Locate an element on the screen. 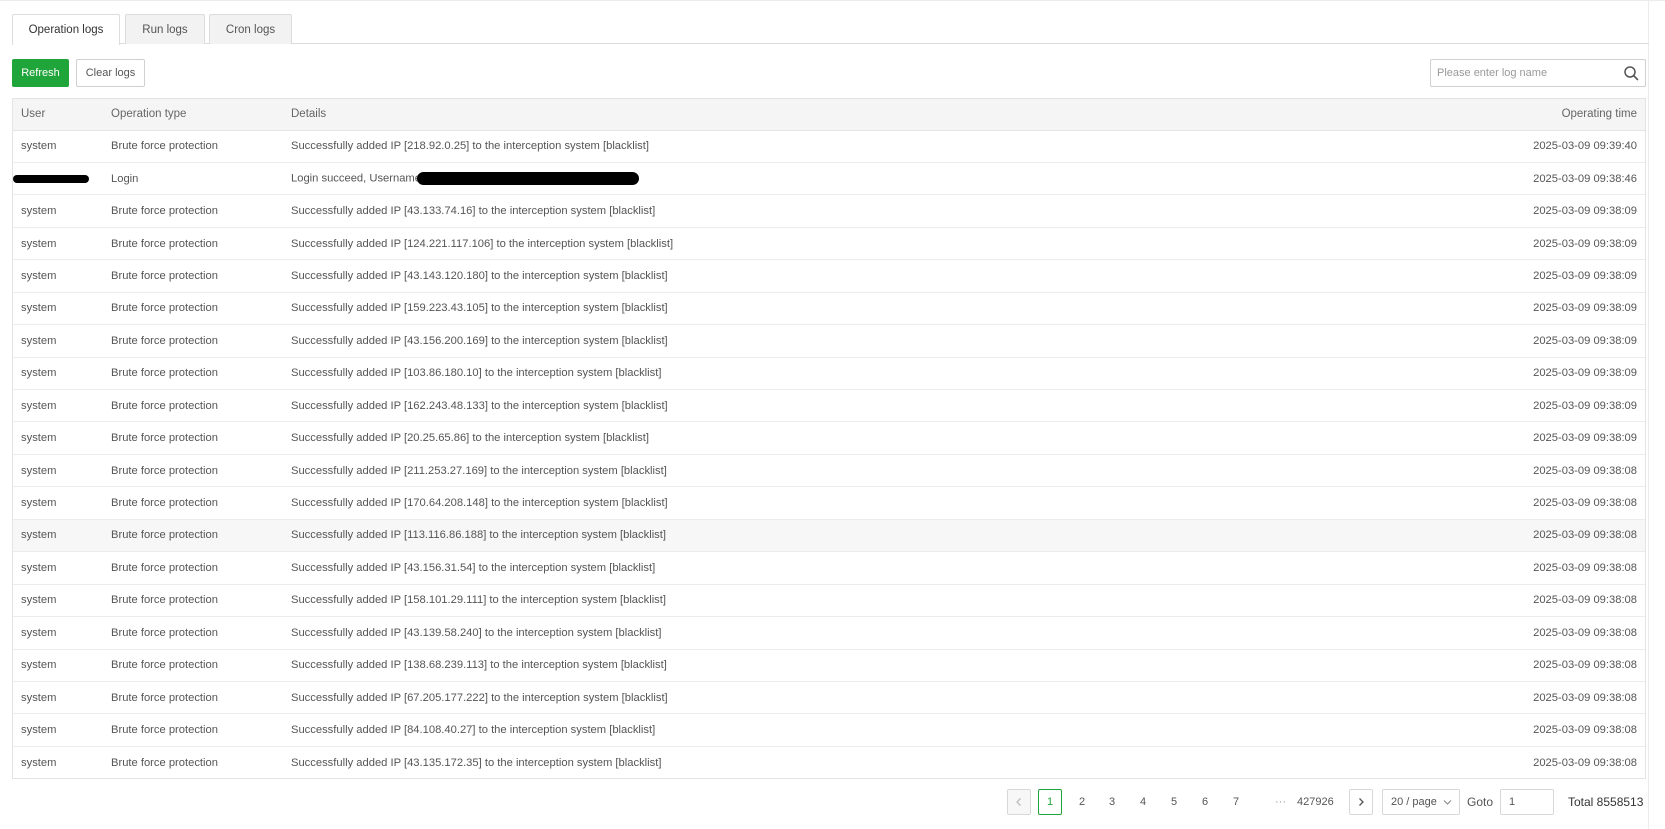  prev-page-button is located at coordinates (1019, 802).